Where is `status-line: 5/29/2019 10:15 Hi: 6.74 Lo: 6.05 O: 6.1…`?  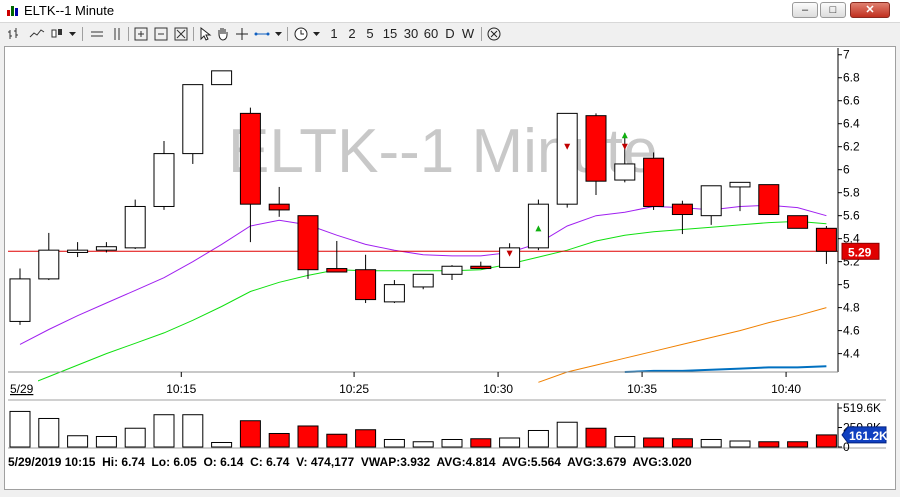
status-line: 5/29/2019 10:15 Hi: 6.74 Lo: 6.05 O: 6.1… is located at coordinates (350, 462).